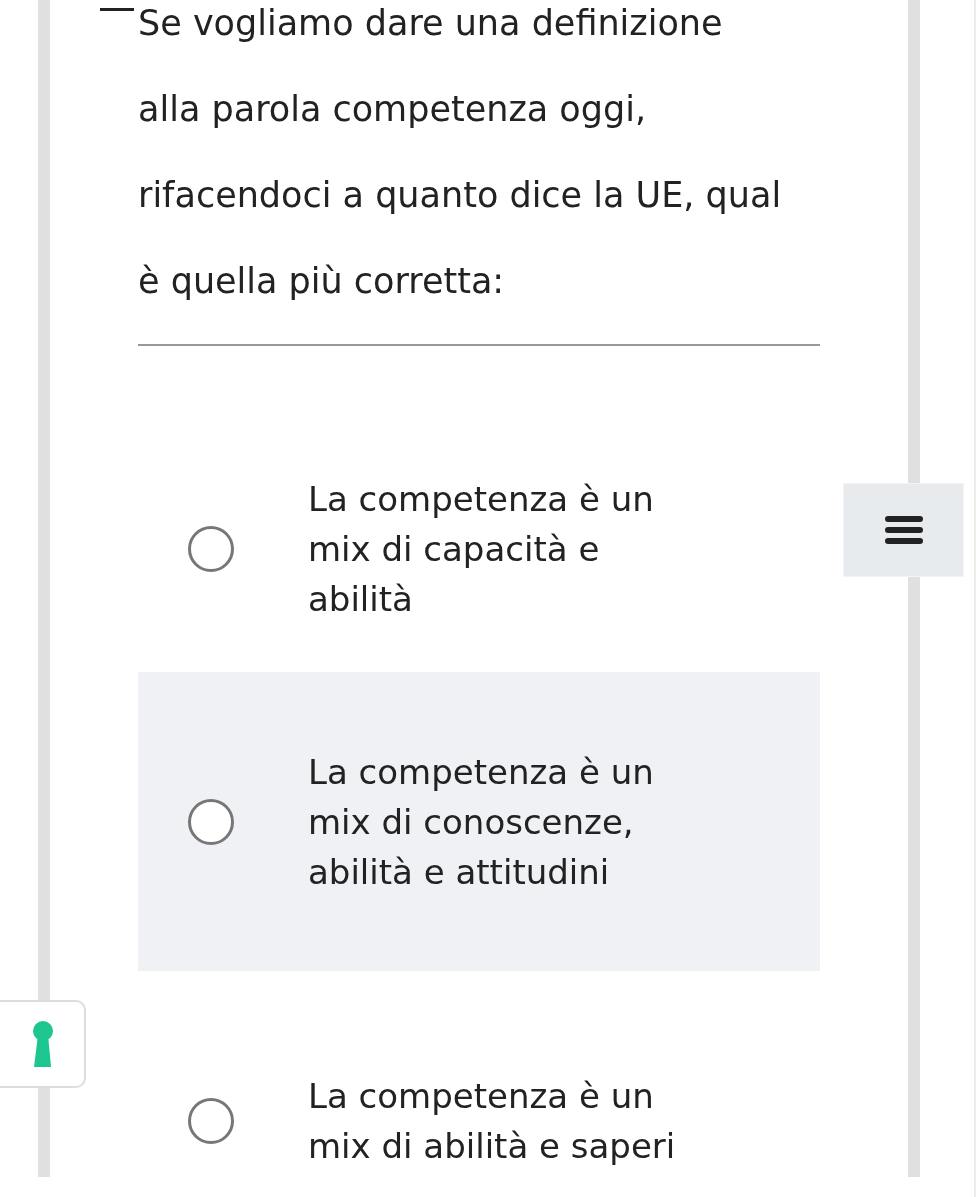  What do you see at coordinates (43, 1044) in the screenshot?
I see `keyhole-icon` at bounding box center [43, 1044].